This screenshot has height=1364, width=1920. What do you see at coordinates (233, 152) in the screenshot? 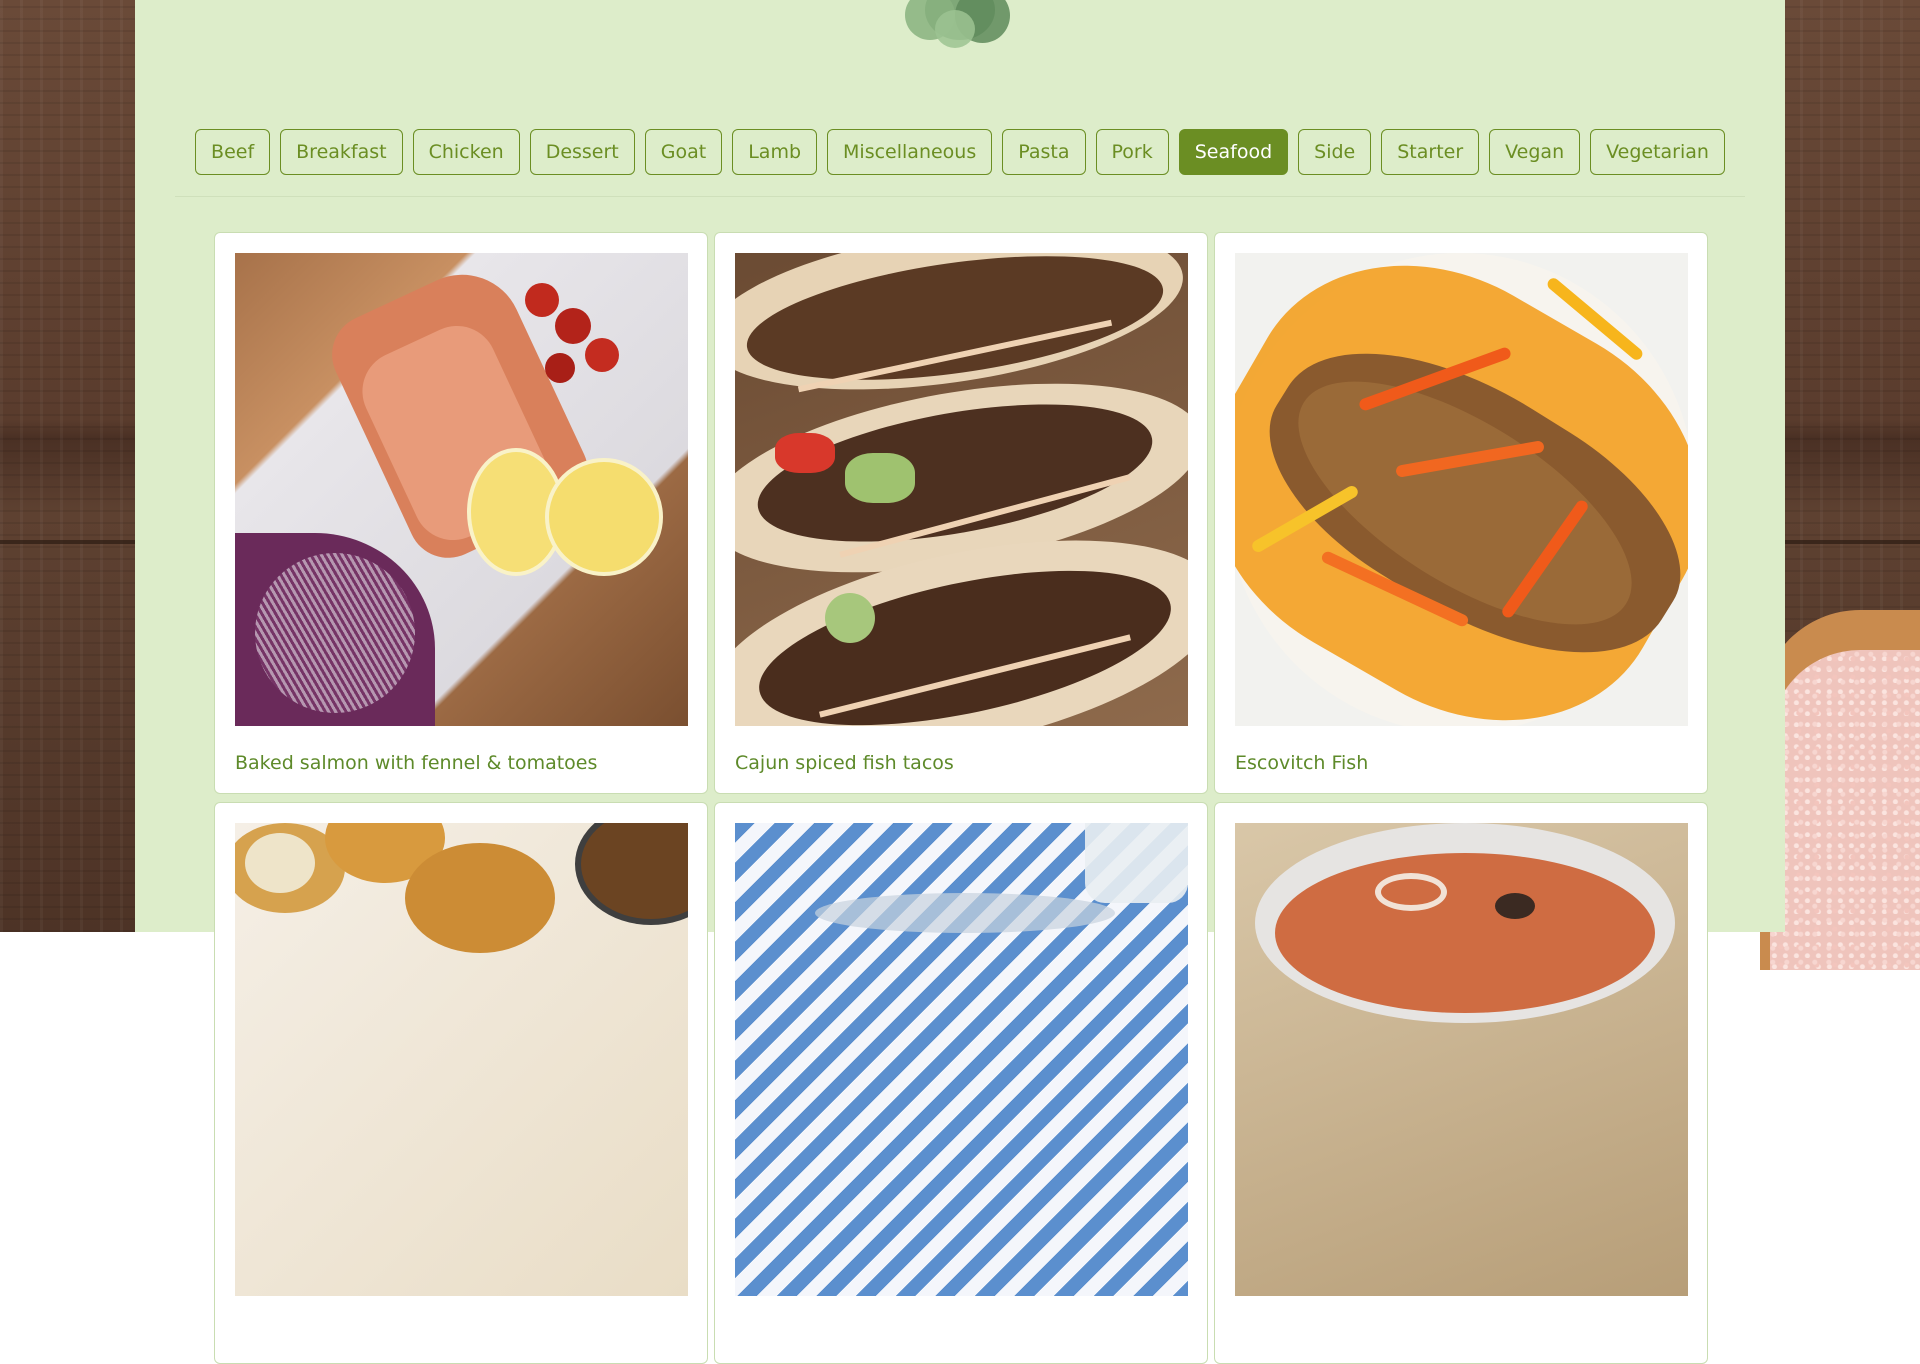
I see `category-button-beef: Beef` at bounding box center [233, 152].